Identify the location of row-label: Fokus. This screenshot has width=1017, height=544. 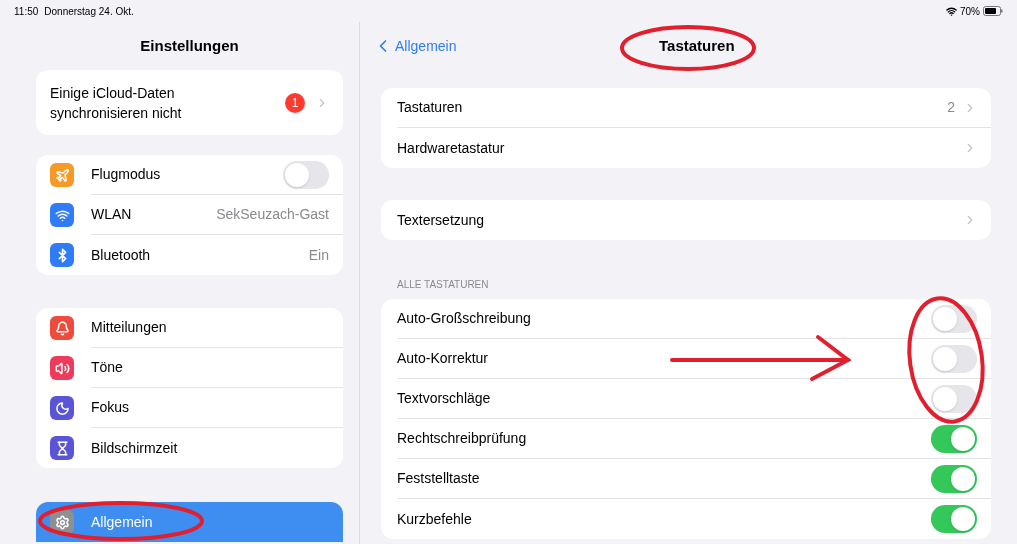
(111, 407).